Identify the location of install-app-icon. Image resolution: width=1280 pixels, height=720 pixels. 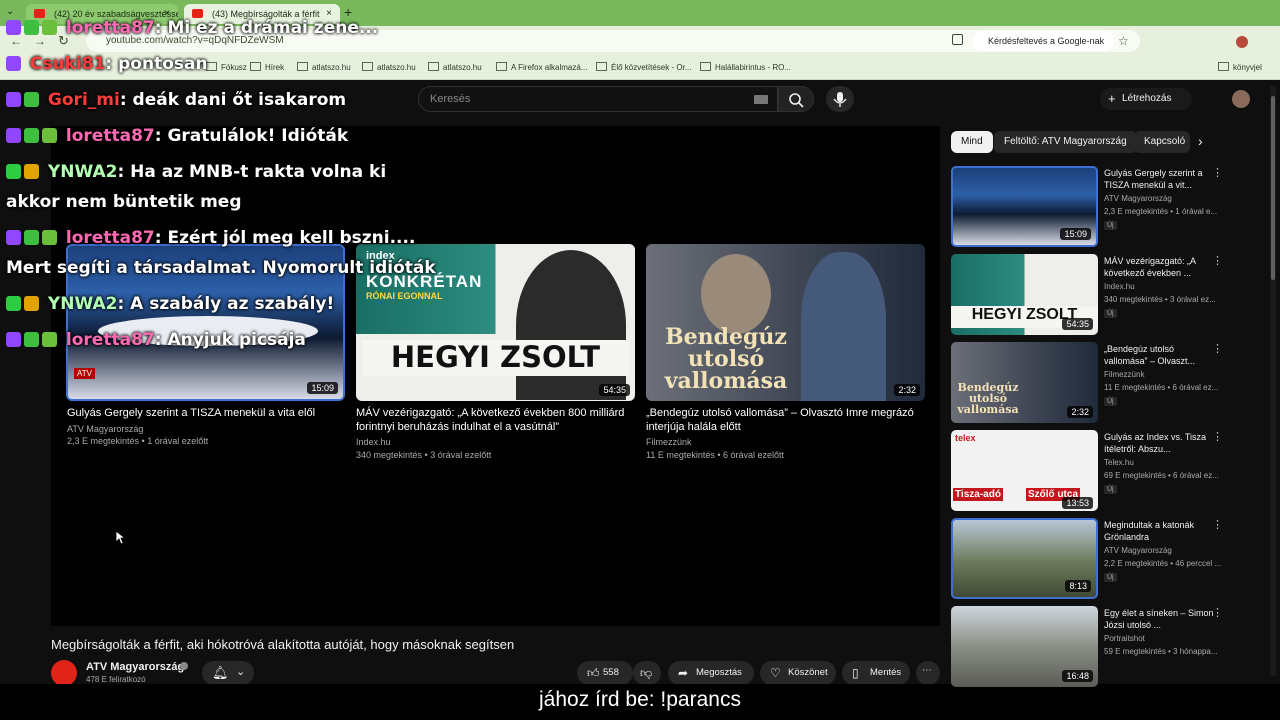
(957, 39).